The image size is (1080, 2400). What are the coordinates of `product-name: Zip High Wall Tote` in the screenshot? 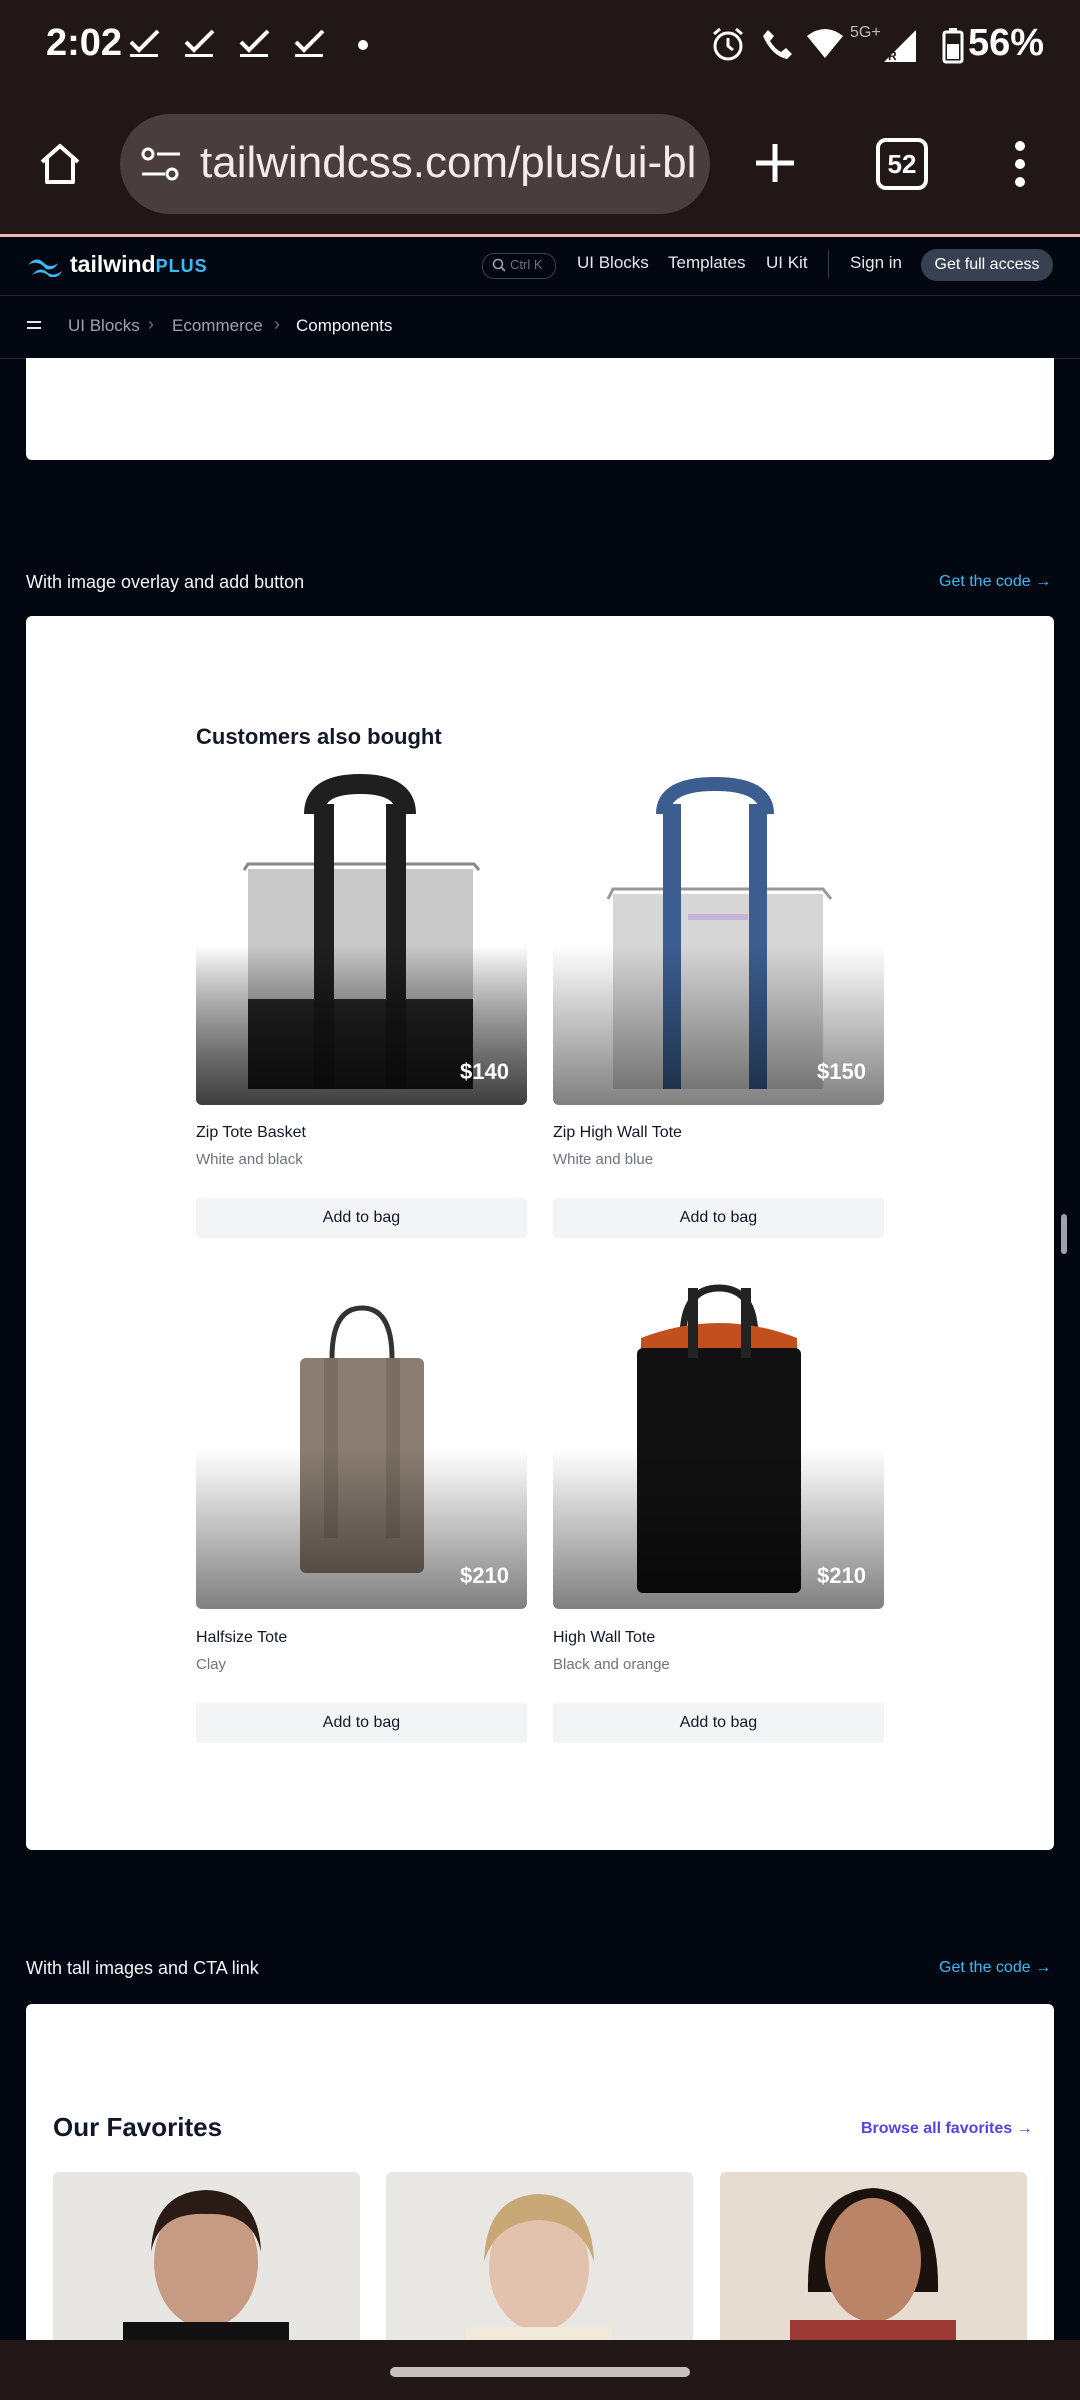 It's located at (617, 1133).